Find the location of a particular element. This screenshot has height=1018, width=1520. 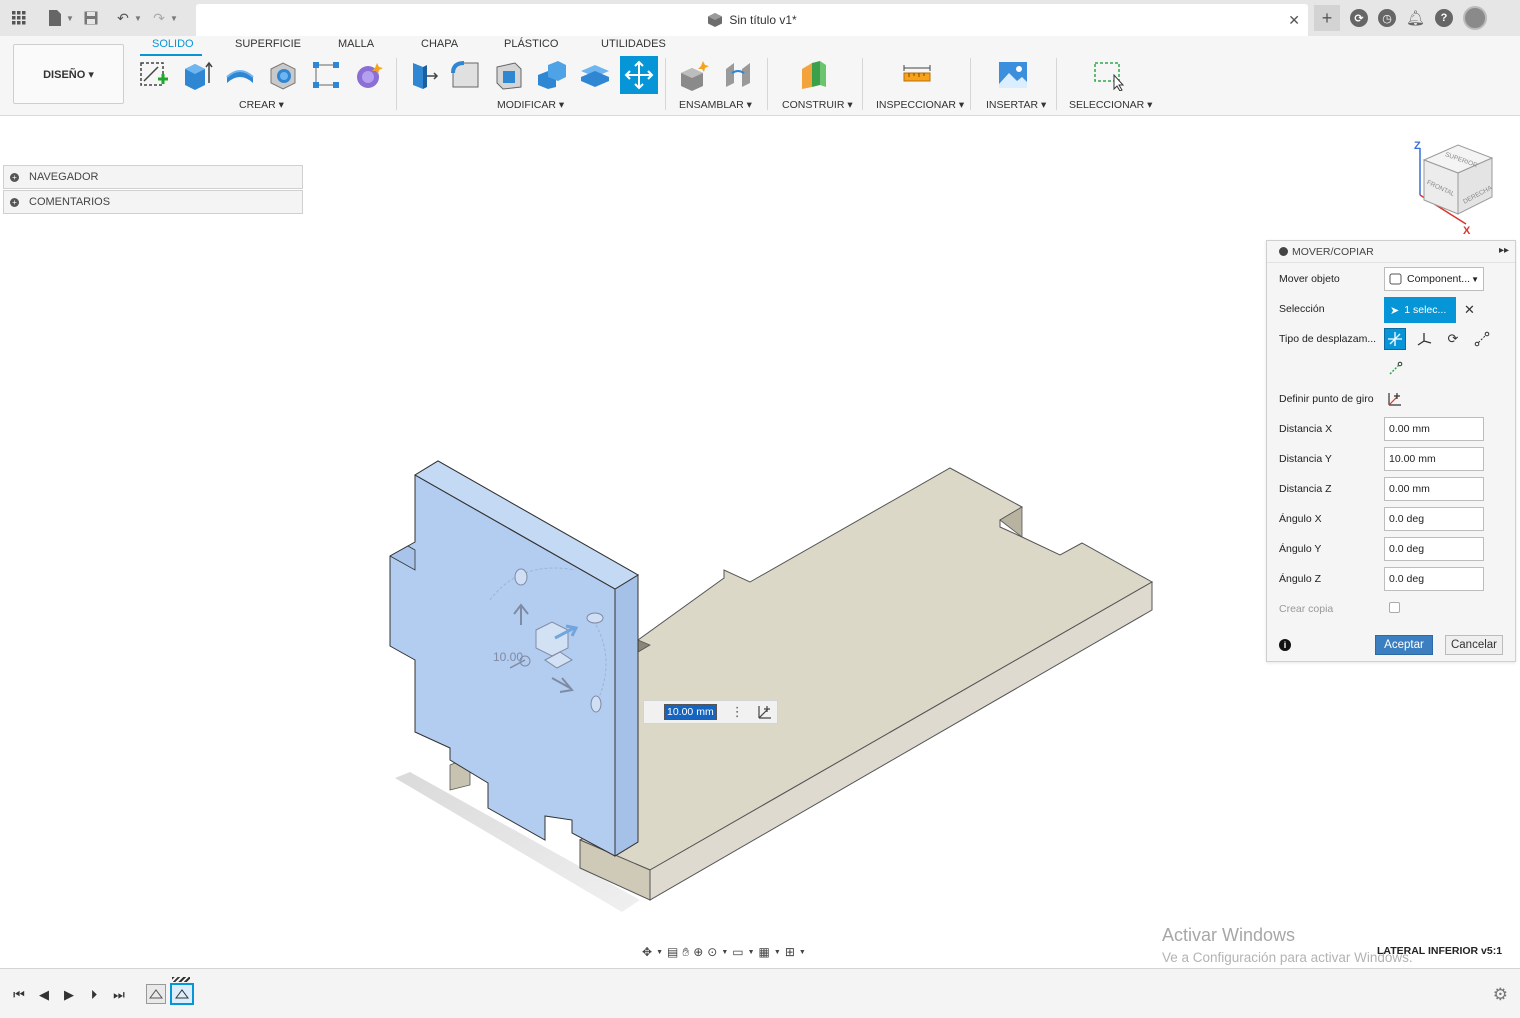

notifications-bell-icon: 🔔︎ is located at coordinates (1415, 18).